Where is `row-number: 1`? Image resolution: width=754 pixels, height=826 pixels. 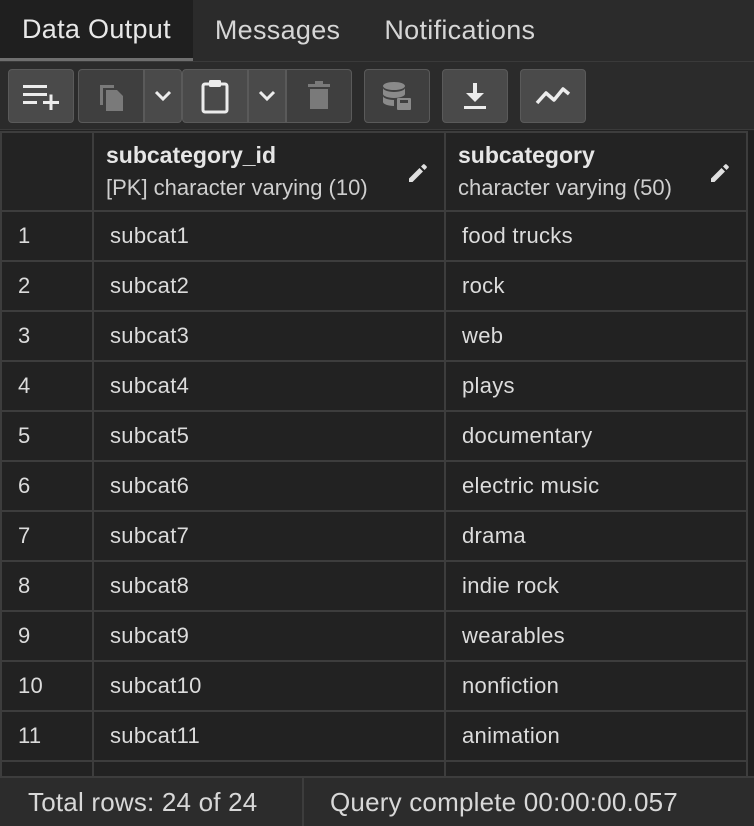 row-number: 1 is located at coordinates (47, 236).